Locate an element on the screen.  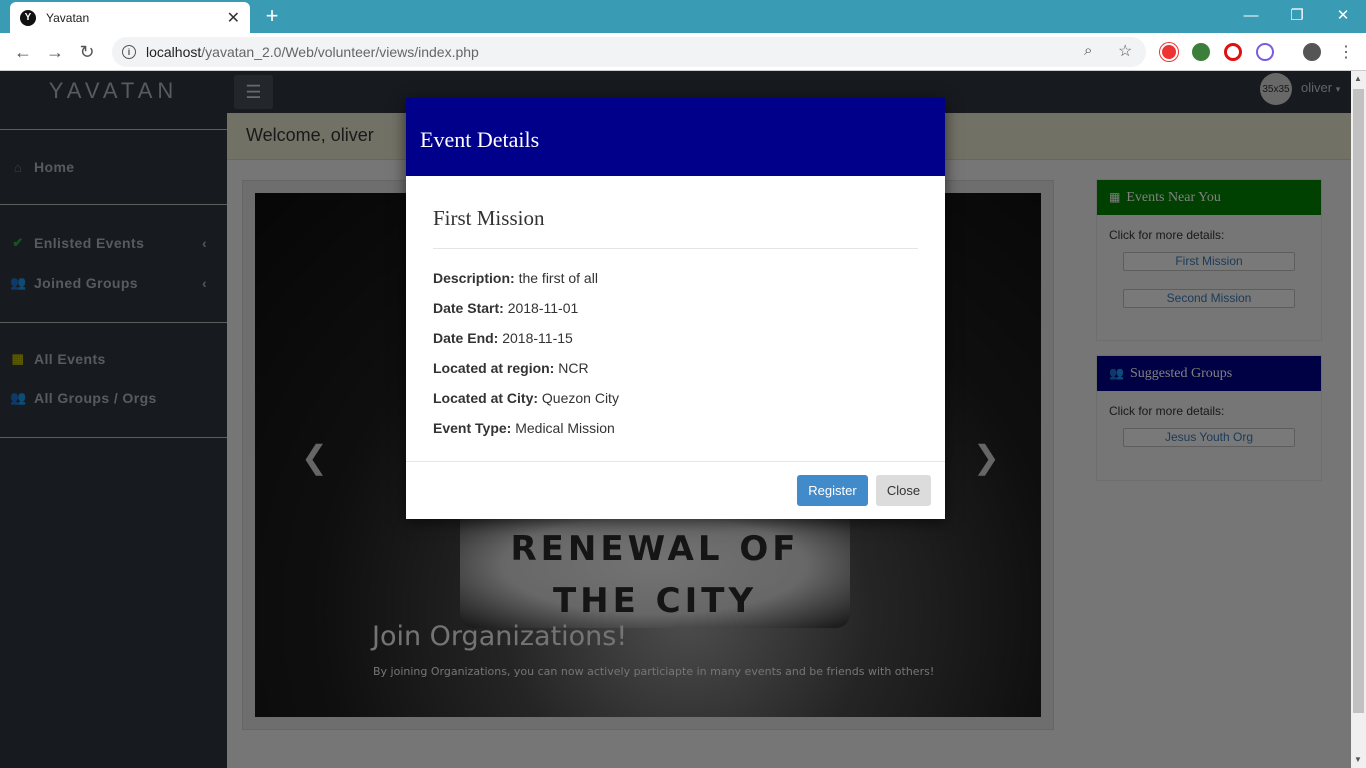
extension-globe-icon is located at coordinates (1201, 52).